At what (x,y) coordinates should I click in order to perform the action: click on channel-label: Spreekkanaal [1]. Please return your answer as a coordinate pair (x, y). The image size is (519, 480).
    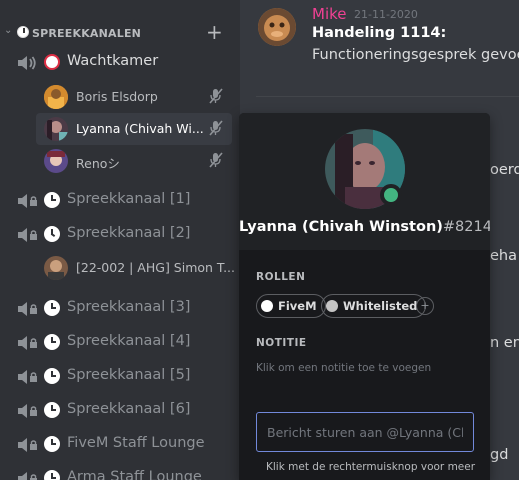
    Looking at the image, I should click on (129, 199).